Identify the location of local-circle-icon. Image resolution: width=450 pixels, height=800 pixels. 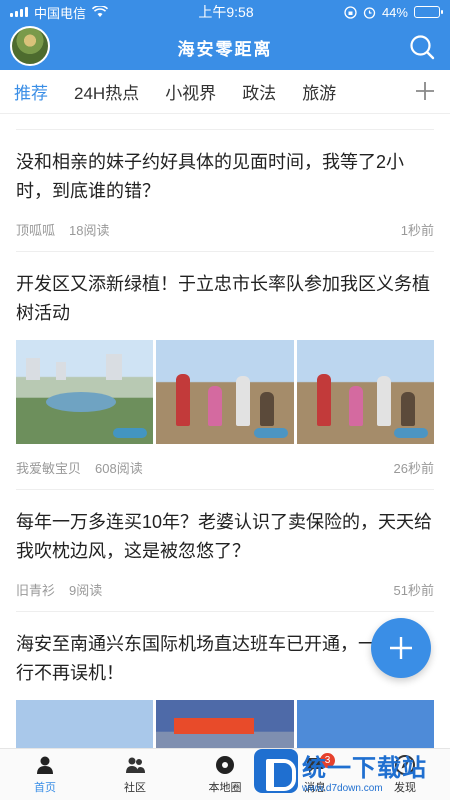
(225, 765).